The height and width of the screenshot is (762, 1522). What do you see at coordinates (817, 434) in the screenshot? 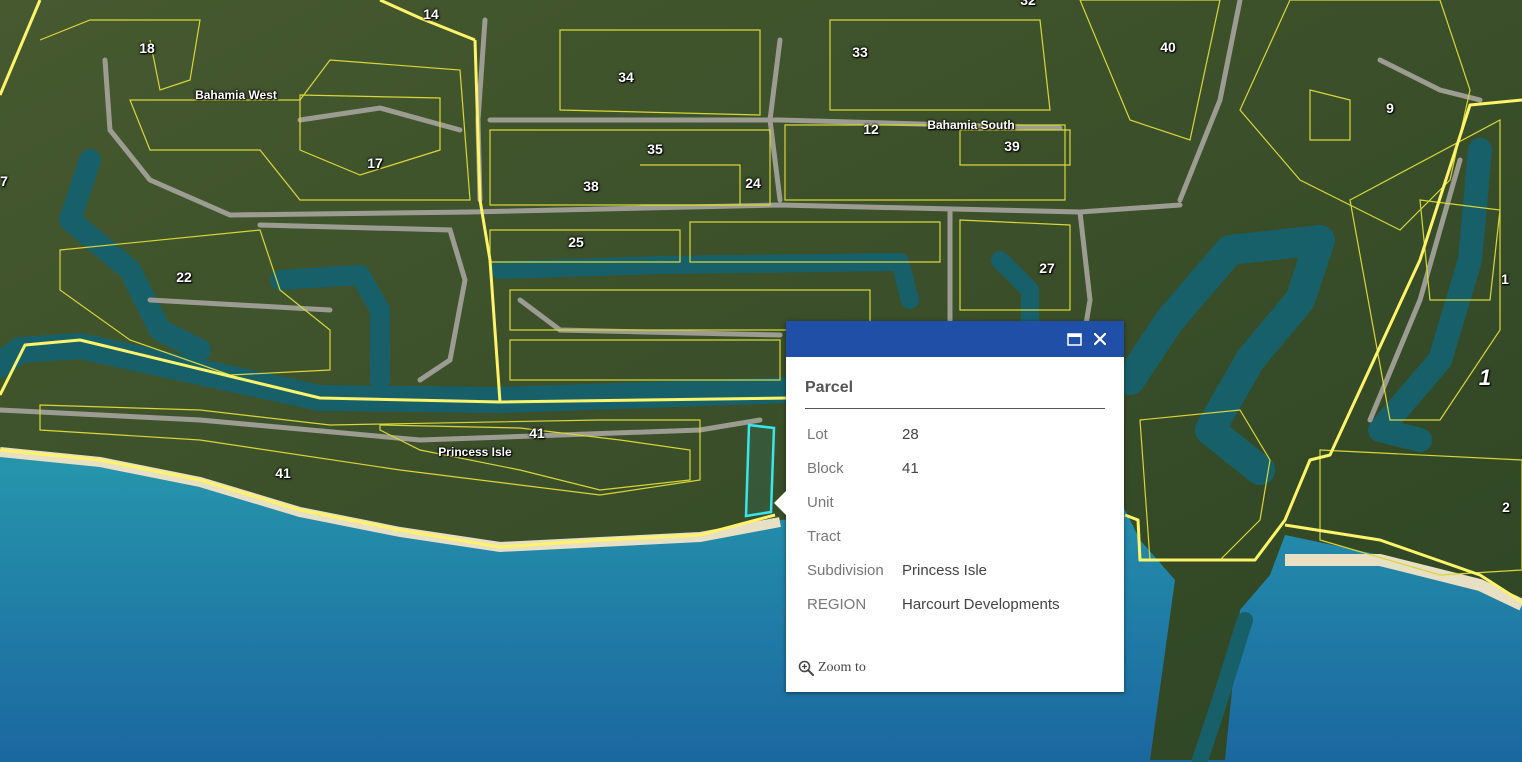
I see `attr-key: Lot` at bounding box center [817, 434].